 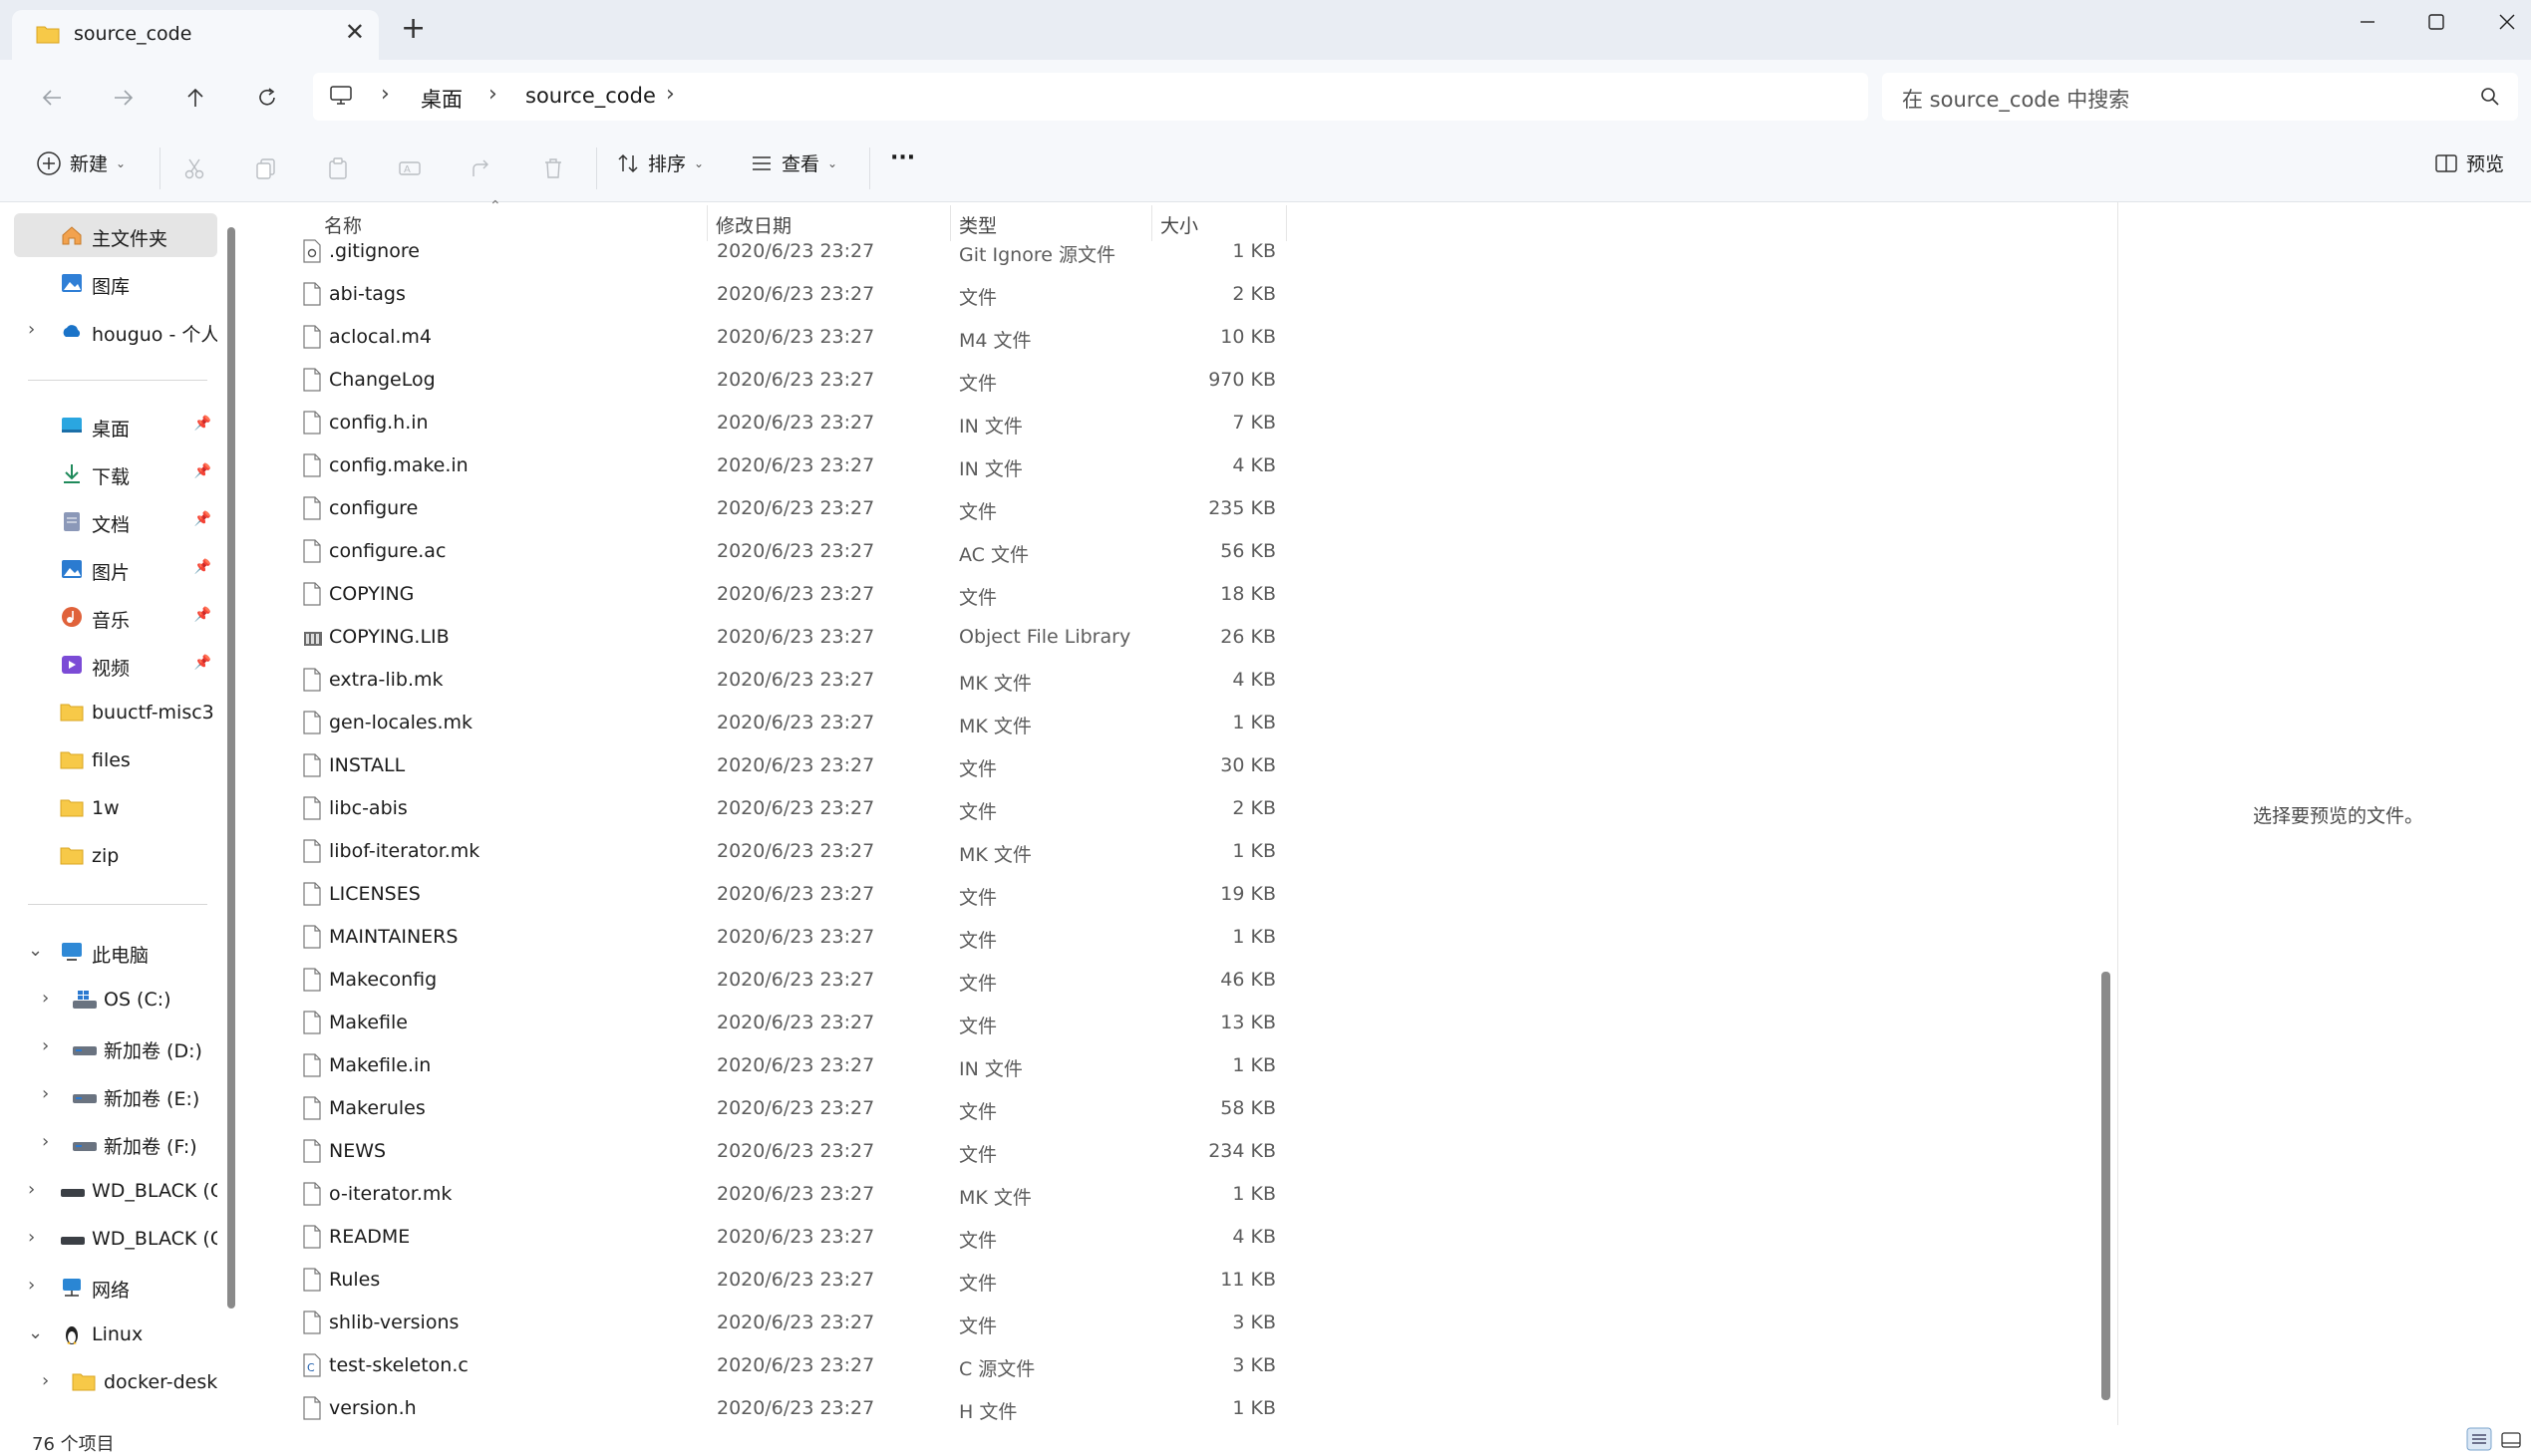 I want to click on back-arrow-icon, so click(x=52, y=98).